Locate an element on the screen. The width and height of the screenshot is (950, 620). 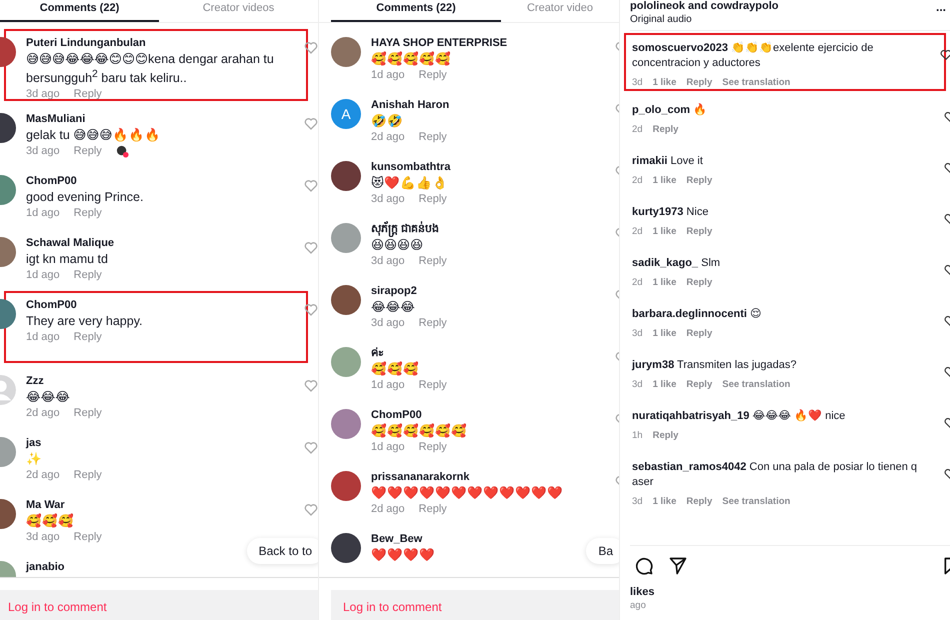
comment-text: rimakii Love it is located at coordinates (668, 161).